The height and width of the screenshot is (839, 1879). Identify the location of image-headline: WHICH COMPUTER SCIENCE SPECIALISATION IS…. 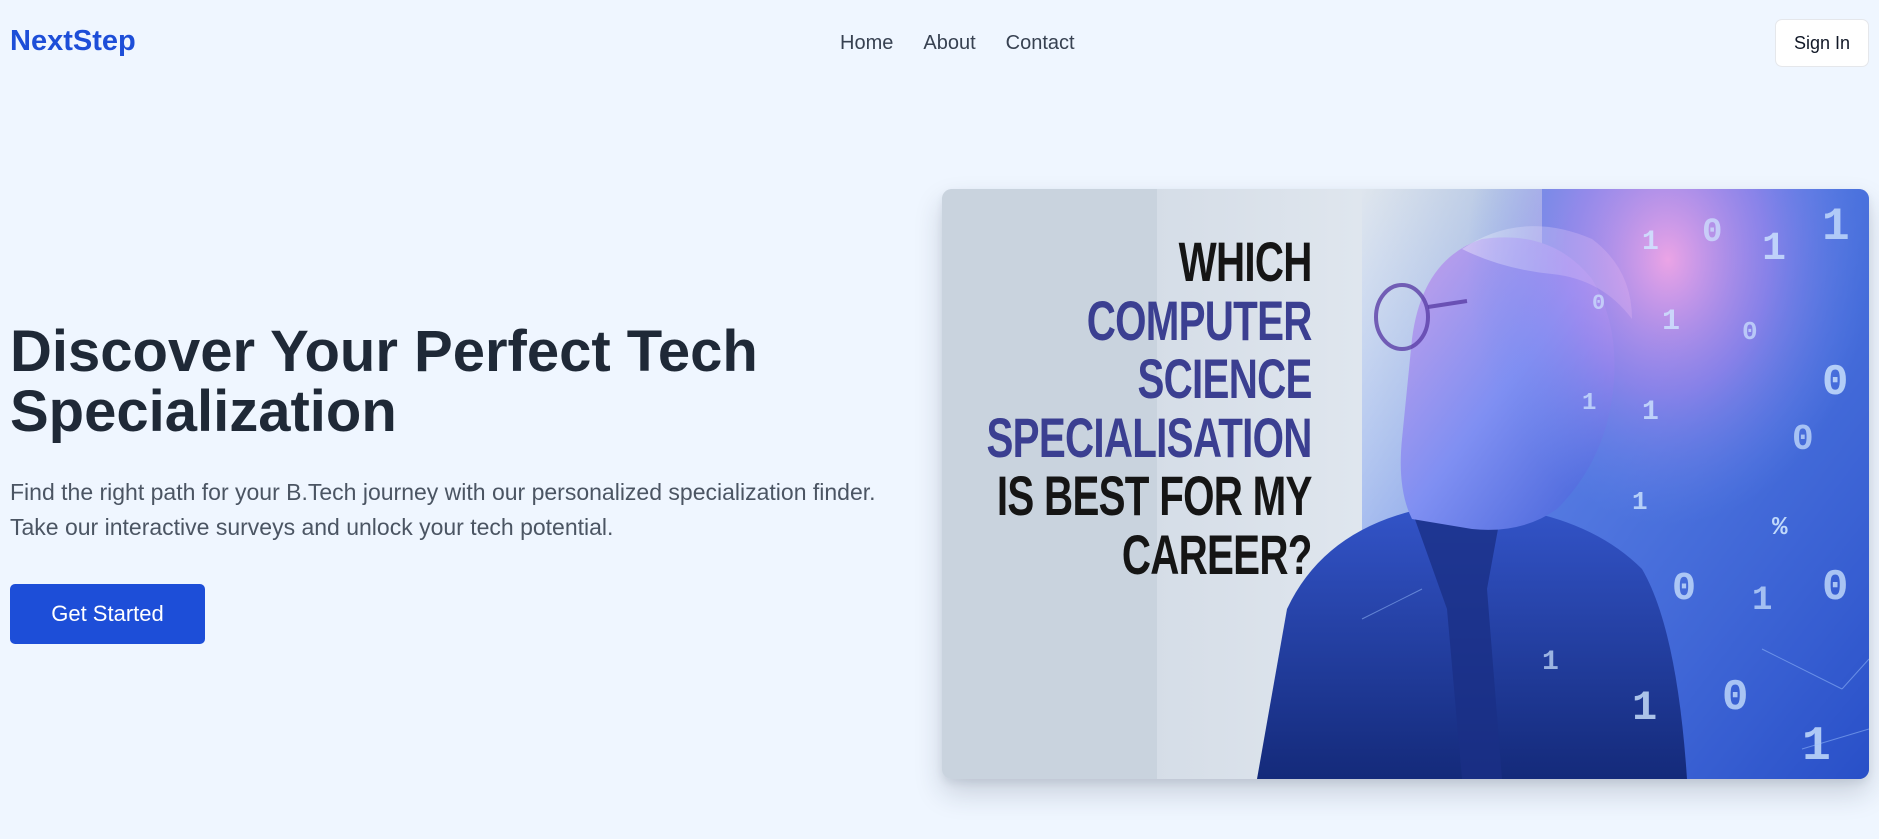
(1149, 408).